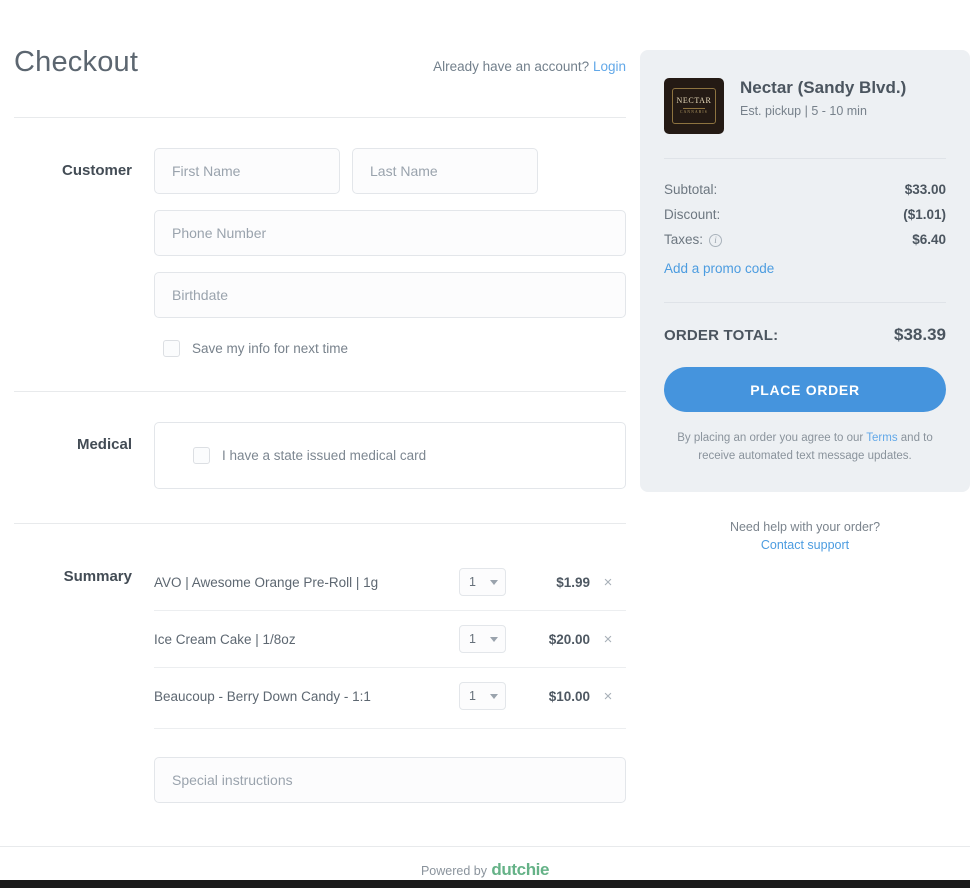 The image size is (970, 888). What do you see at coordinates (924, 214) in the screenshot?
I see `discount-value: ($1.01)` at bounding box center [924, 214].